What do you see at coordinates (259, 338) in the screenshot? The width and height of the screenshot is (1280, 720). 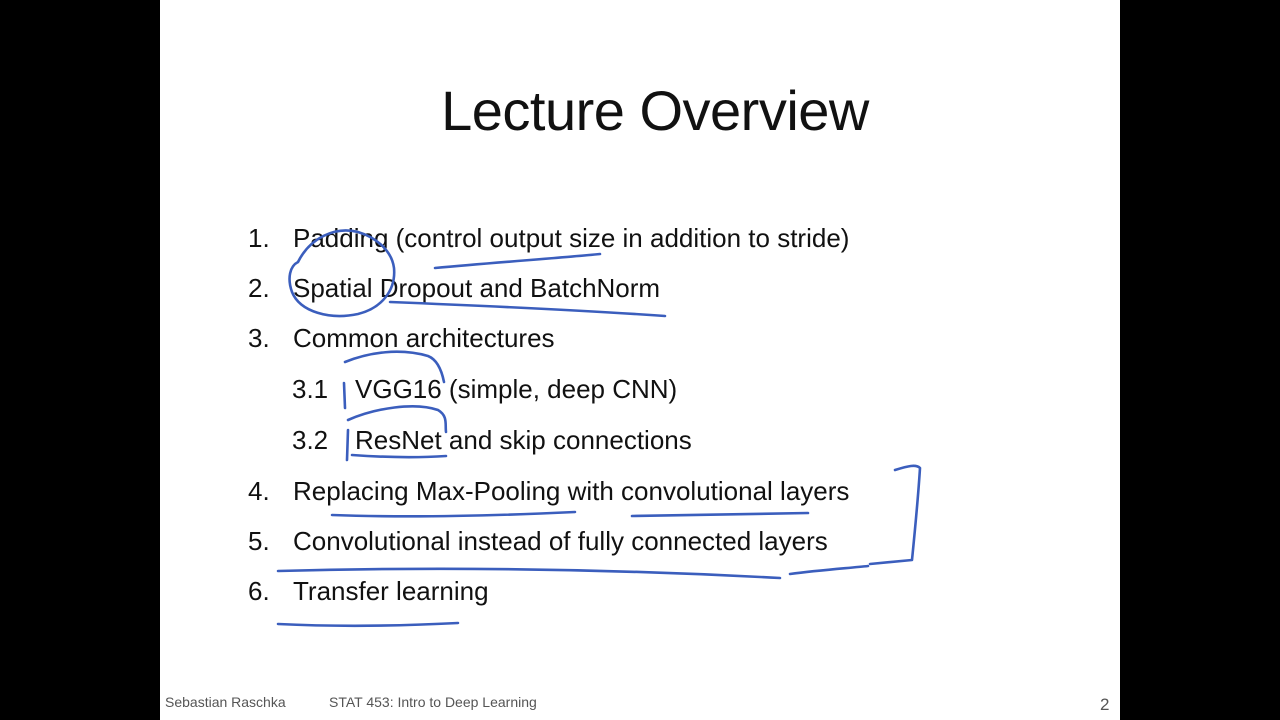 I see `list-item-number: 3.` at bounding box center [259, 338].